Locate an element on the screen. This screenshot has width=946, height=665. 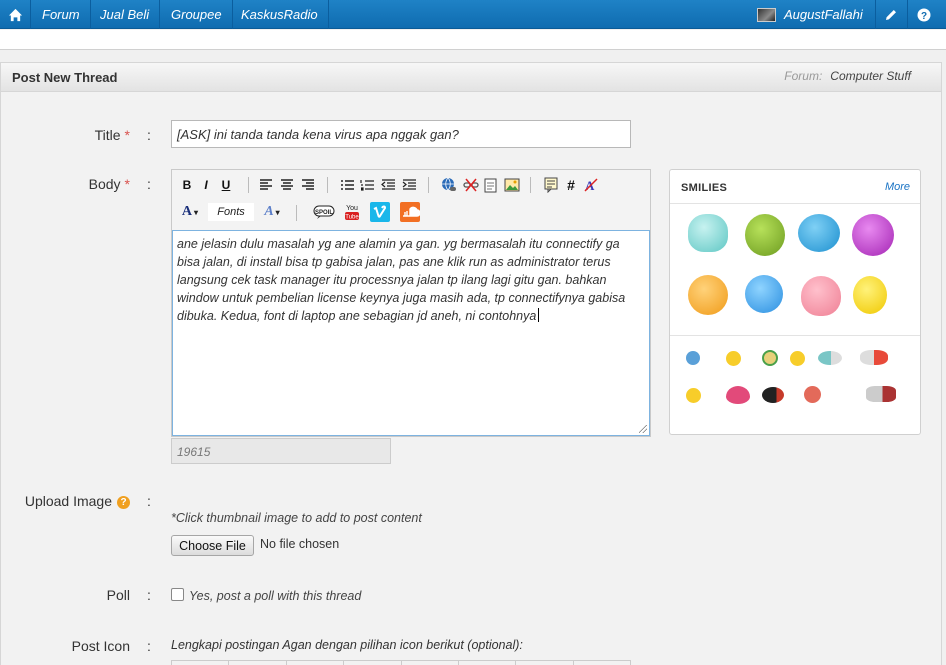
bold-button: B is located at coordinates (187, 185).